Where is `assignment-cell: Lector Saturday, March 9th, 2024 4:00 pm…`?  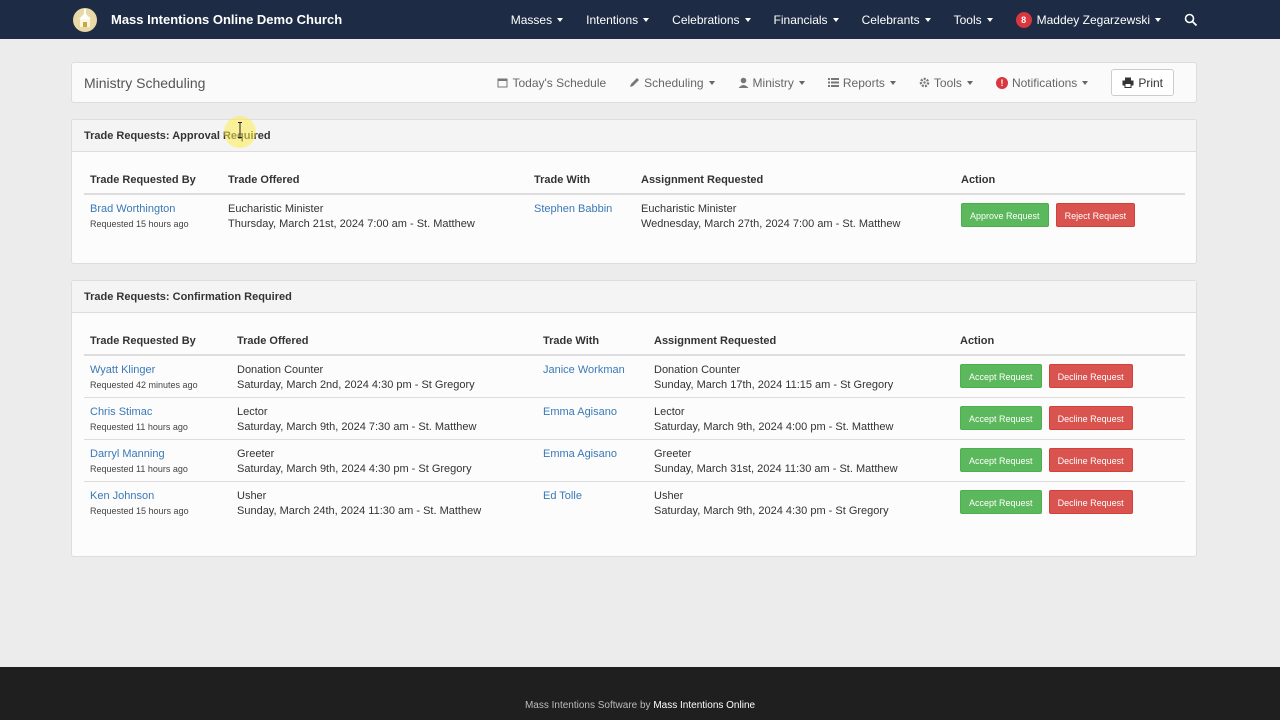
assignment-cell: Lector Saturday, March 9th, 2024 4:00 pm… is located at coordinates (801, 418).